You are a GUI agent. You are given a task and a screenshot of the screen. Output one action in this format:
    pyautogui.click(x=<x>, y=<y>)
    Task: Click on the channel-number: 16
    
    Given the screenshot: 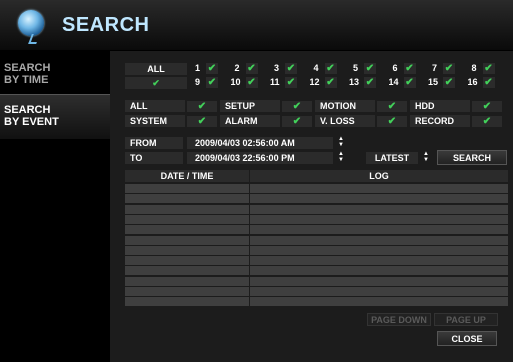 What is the action you would take?
    pyautogui.click(x=472, y=82)
    